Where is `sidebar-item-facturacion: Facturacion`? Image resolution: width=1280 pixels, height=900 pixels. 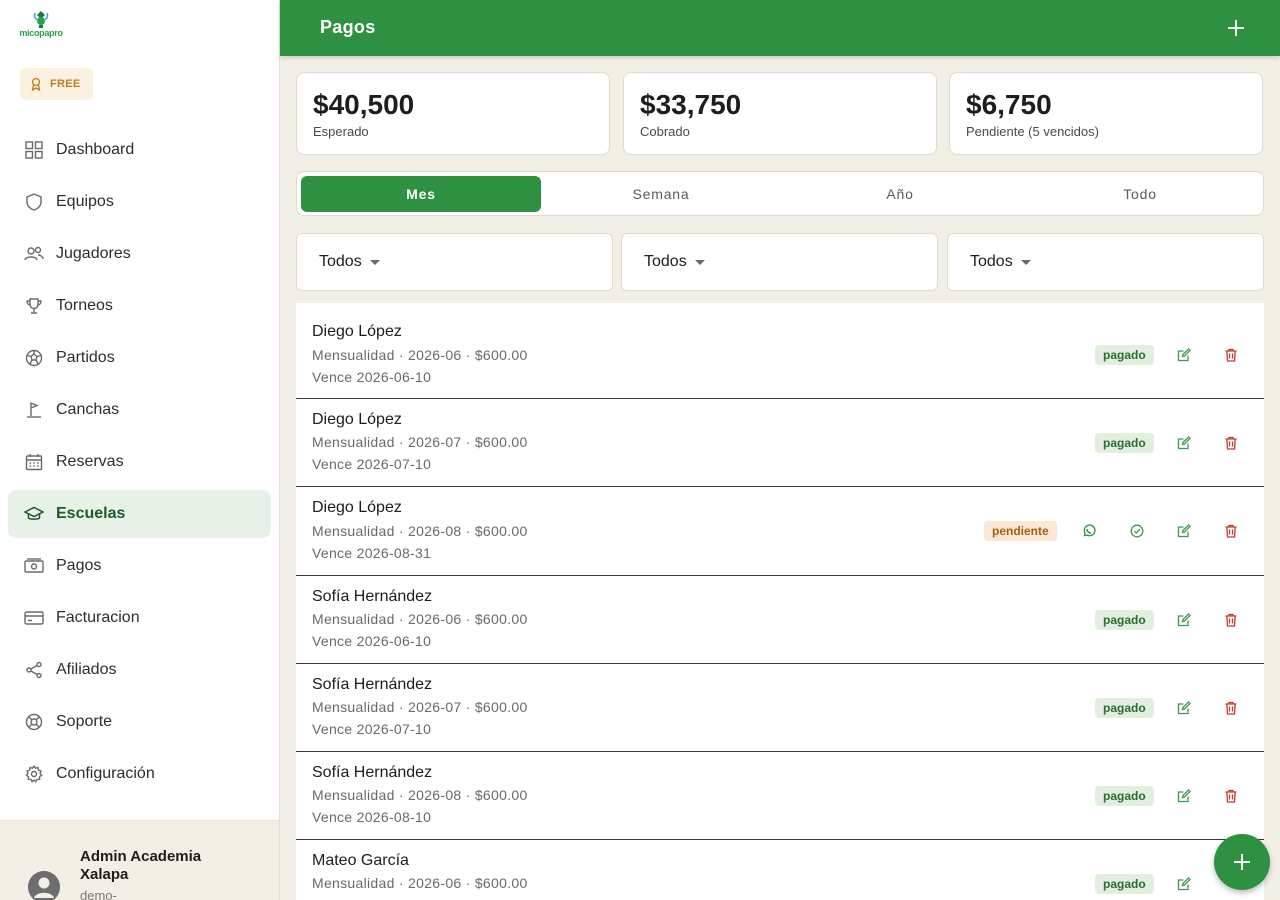
sidebar-item-facturacion: Facturacion is located at coordinates (139, 618).